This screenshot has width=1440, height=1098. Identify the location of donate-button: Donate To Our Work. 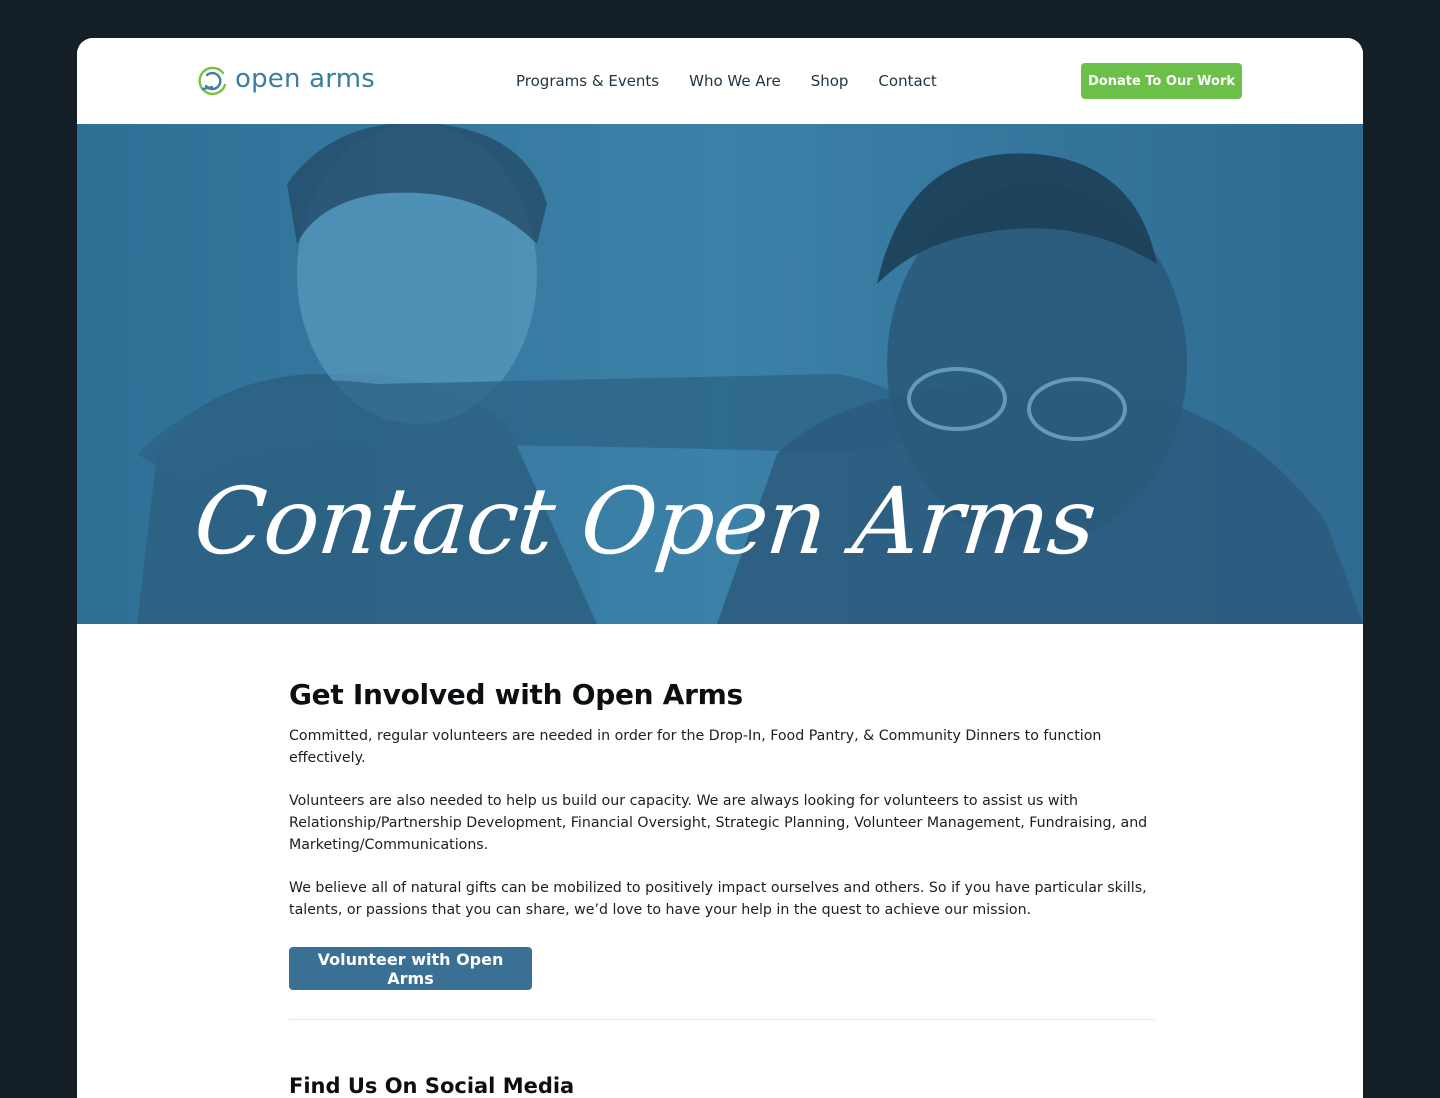
(1161, 81).